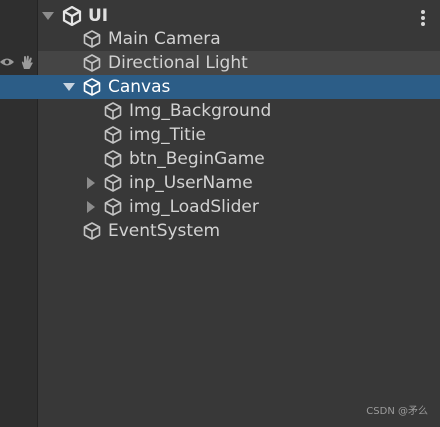 Image resolution: width=440 pixels, height=427 pixels. I want to click on item-label: EventSystem, so click(164, 231).